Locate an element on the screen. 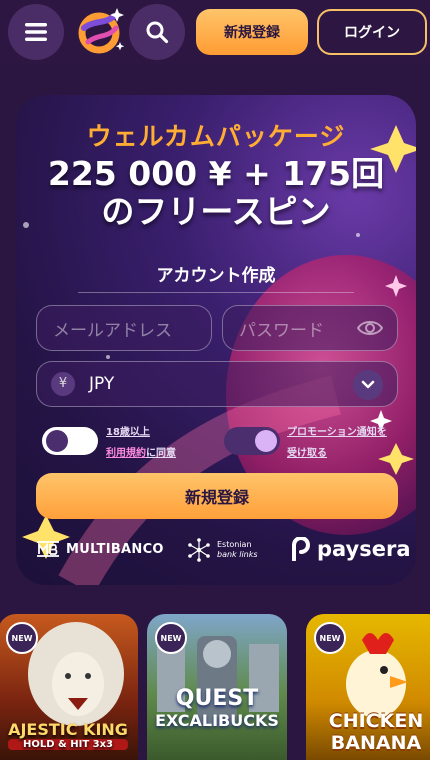  game-card-chicken-banana: NEW CHICKEN BANANA is located at coordinates (368, 687).